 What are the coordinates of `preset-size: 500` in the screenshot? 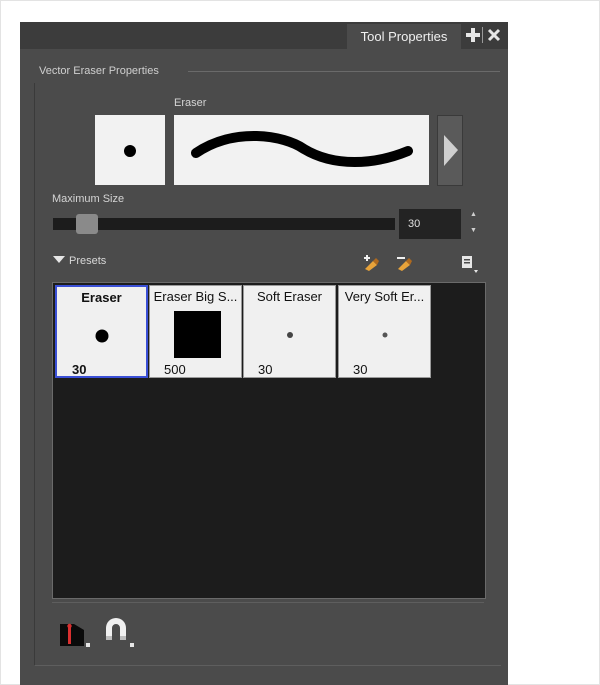 It's located at (175, 369).